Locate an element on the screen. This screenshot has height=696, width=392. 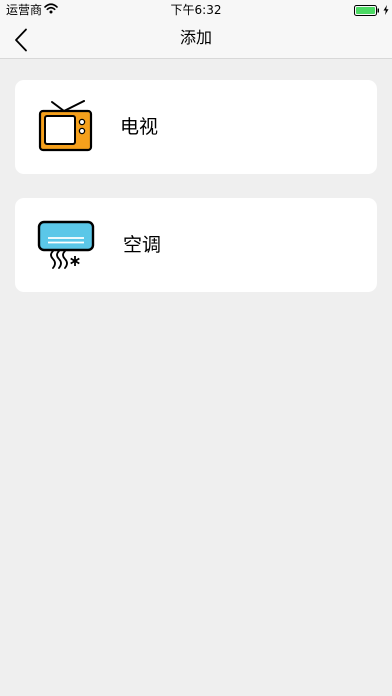
status-time: 下午6:32 is located at coordinates (196, 10).